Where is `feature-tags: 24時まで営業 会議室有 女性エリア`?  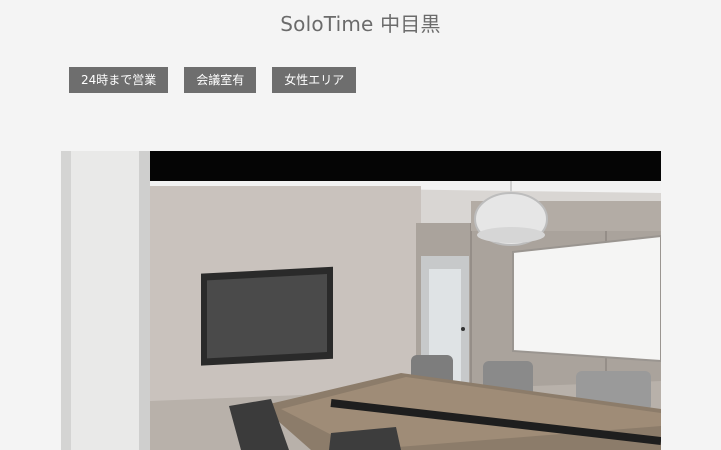 feature-tags: 24時まで営業 会議室有 女性エリア is located at coordinates (213, 80).